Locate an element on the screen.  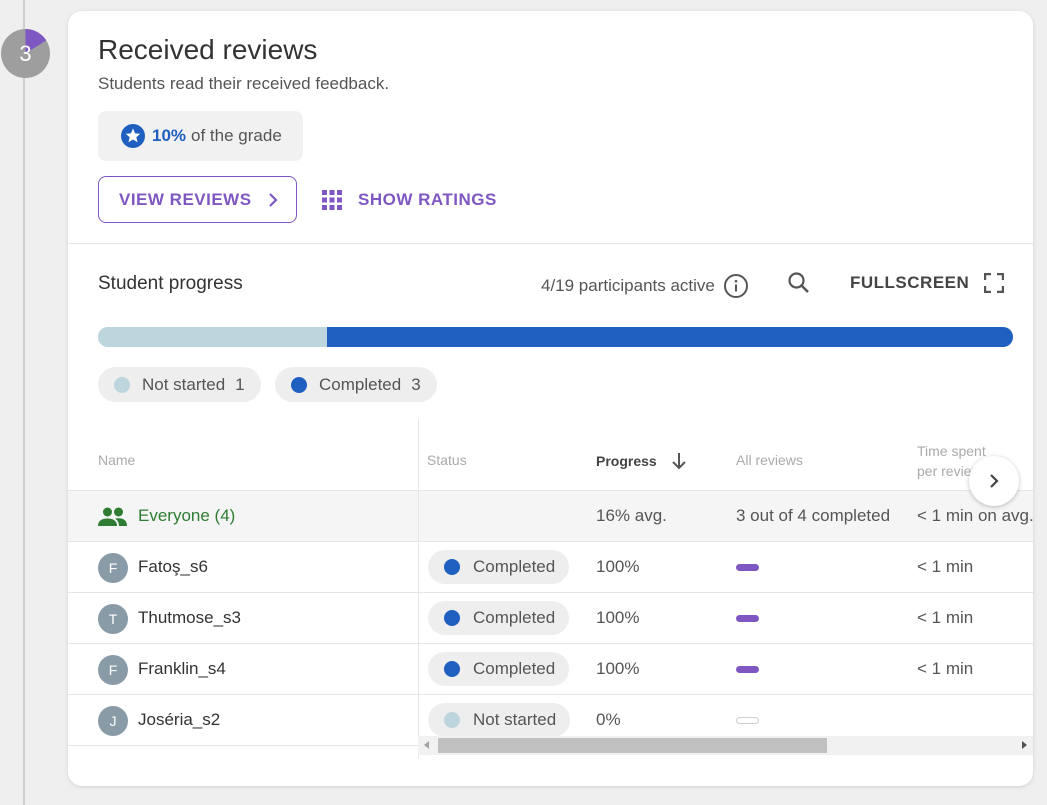
grade-percent: 10% is located at coordinates (169, 135).